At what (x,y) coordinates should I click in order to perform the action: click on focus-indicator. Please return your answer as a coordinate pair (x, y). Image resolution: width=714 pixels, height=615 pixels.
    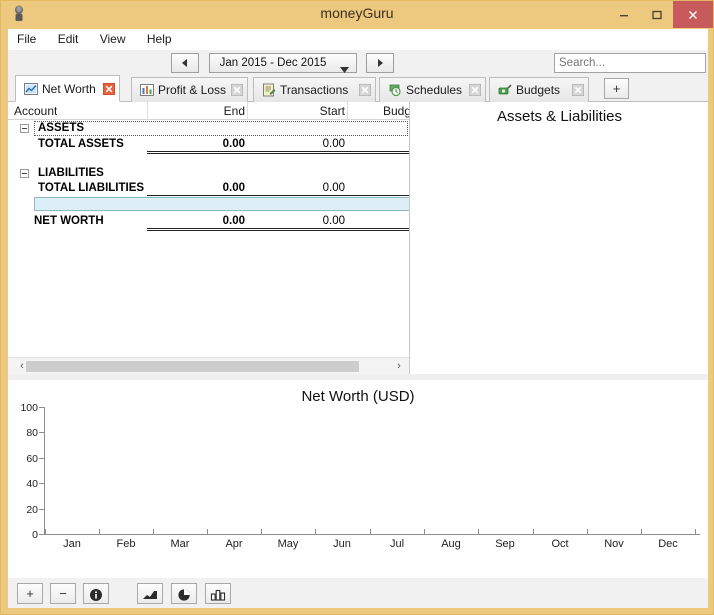
    Looking at the image, I should click on (221, 128).